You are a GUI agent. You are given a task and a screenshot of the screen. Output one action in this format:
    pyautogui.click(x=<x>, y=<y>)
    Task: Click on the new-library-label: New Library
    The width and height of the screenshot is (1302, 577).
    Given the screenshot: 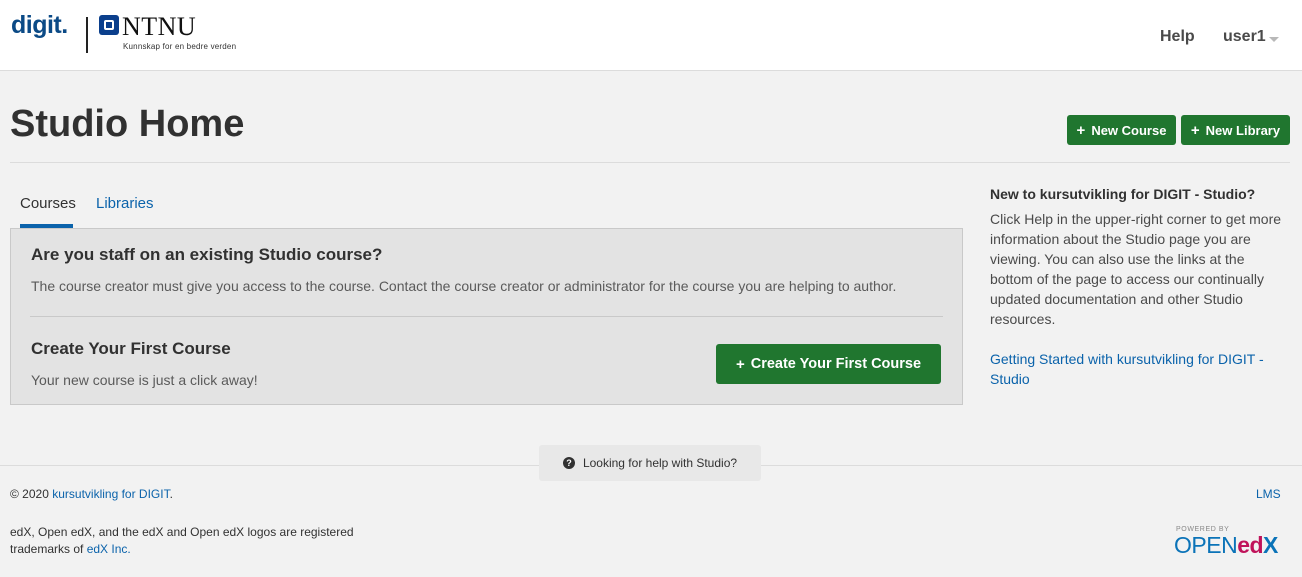 What is the action you would take?
    pyautogui.click(x=1243, y=130)
    